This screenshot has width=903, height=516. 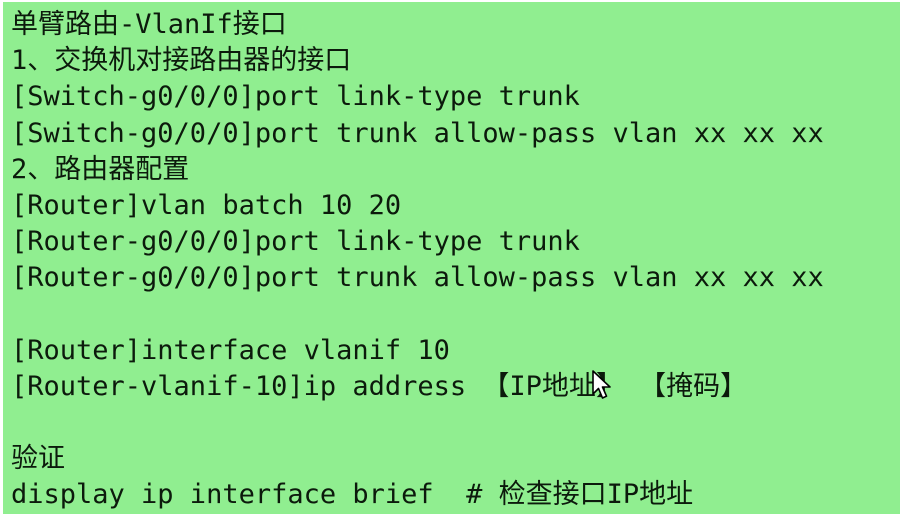 What do you see at coordinates (352, 495) in the screenshot?
I see `command-line: display ip interface brief # 检查接口IP地址` at bounding box center [352, 495].